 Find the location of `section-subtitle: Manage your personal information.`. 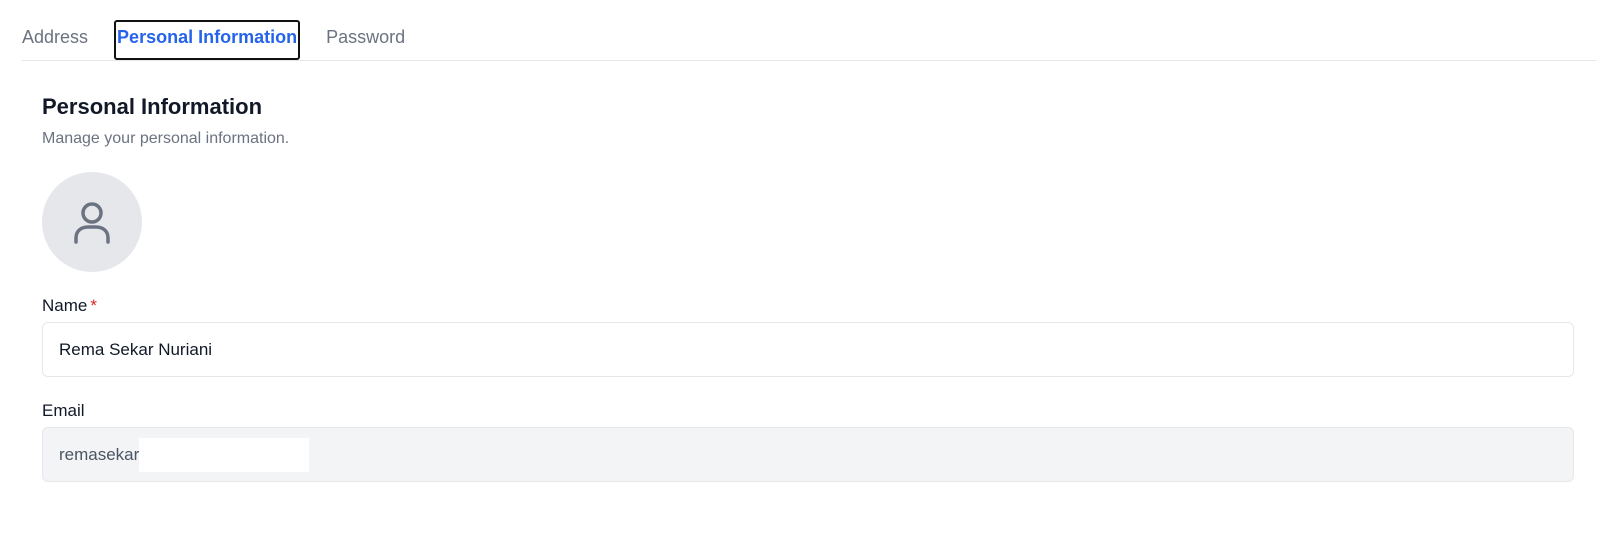

section-subtitle: Manage your personal information. is located at coordinates (166, 138).